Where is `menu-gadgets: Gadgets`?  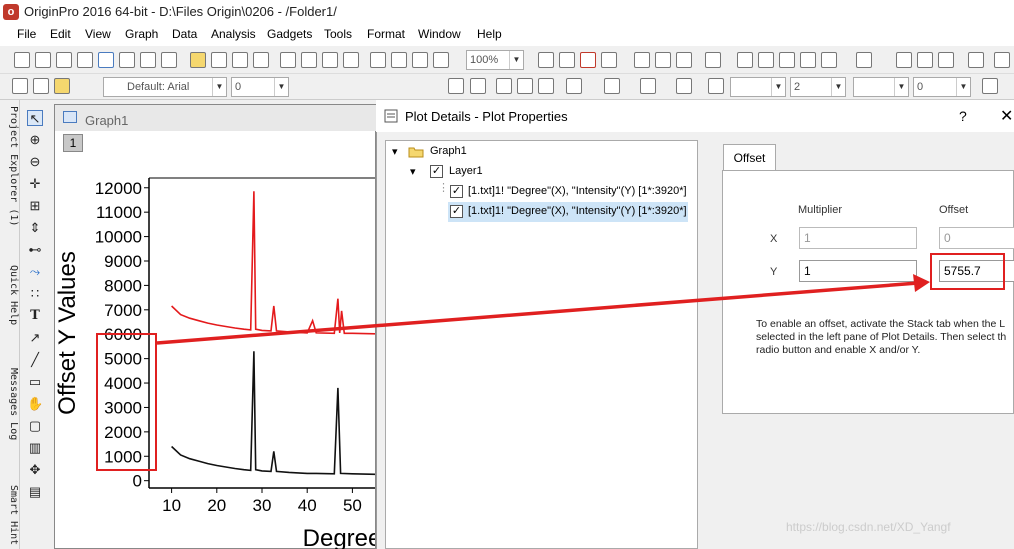
menu-gadgets: Gadgets is located at coordinates (289, 34).